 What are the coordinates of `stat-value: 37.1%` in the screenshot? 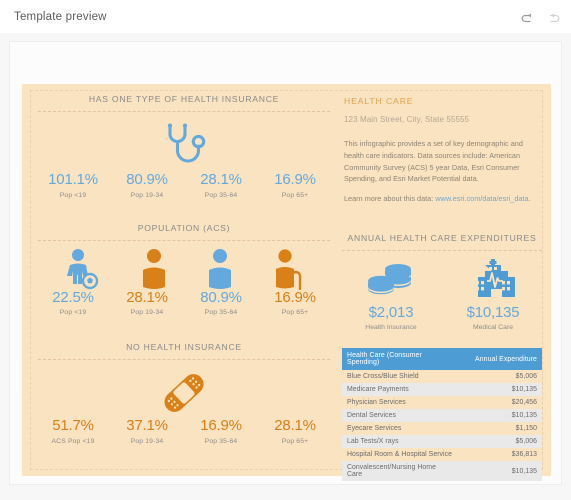 It's located at (147, 425).